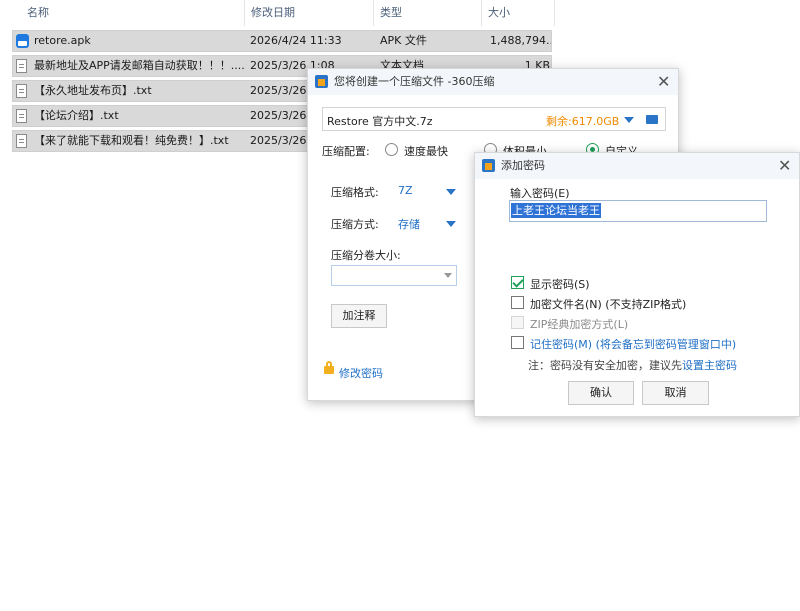 Image resolution: width=800 pixels, height=611 pixels. Describe the element at coordinates (93, 90) in the screenshot. I see `file-name: 【永久地址发布页】.txt` at that location.